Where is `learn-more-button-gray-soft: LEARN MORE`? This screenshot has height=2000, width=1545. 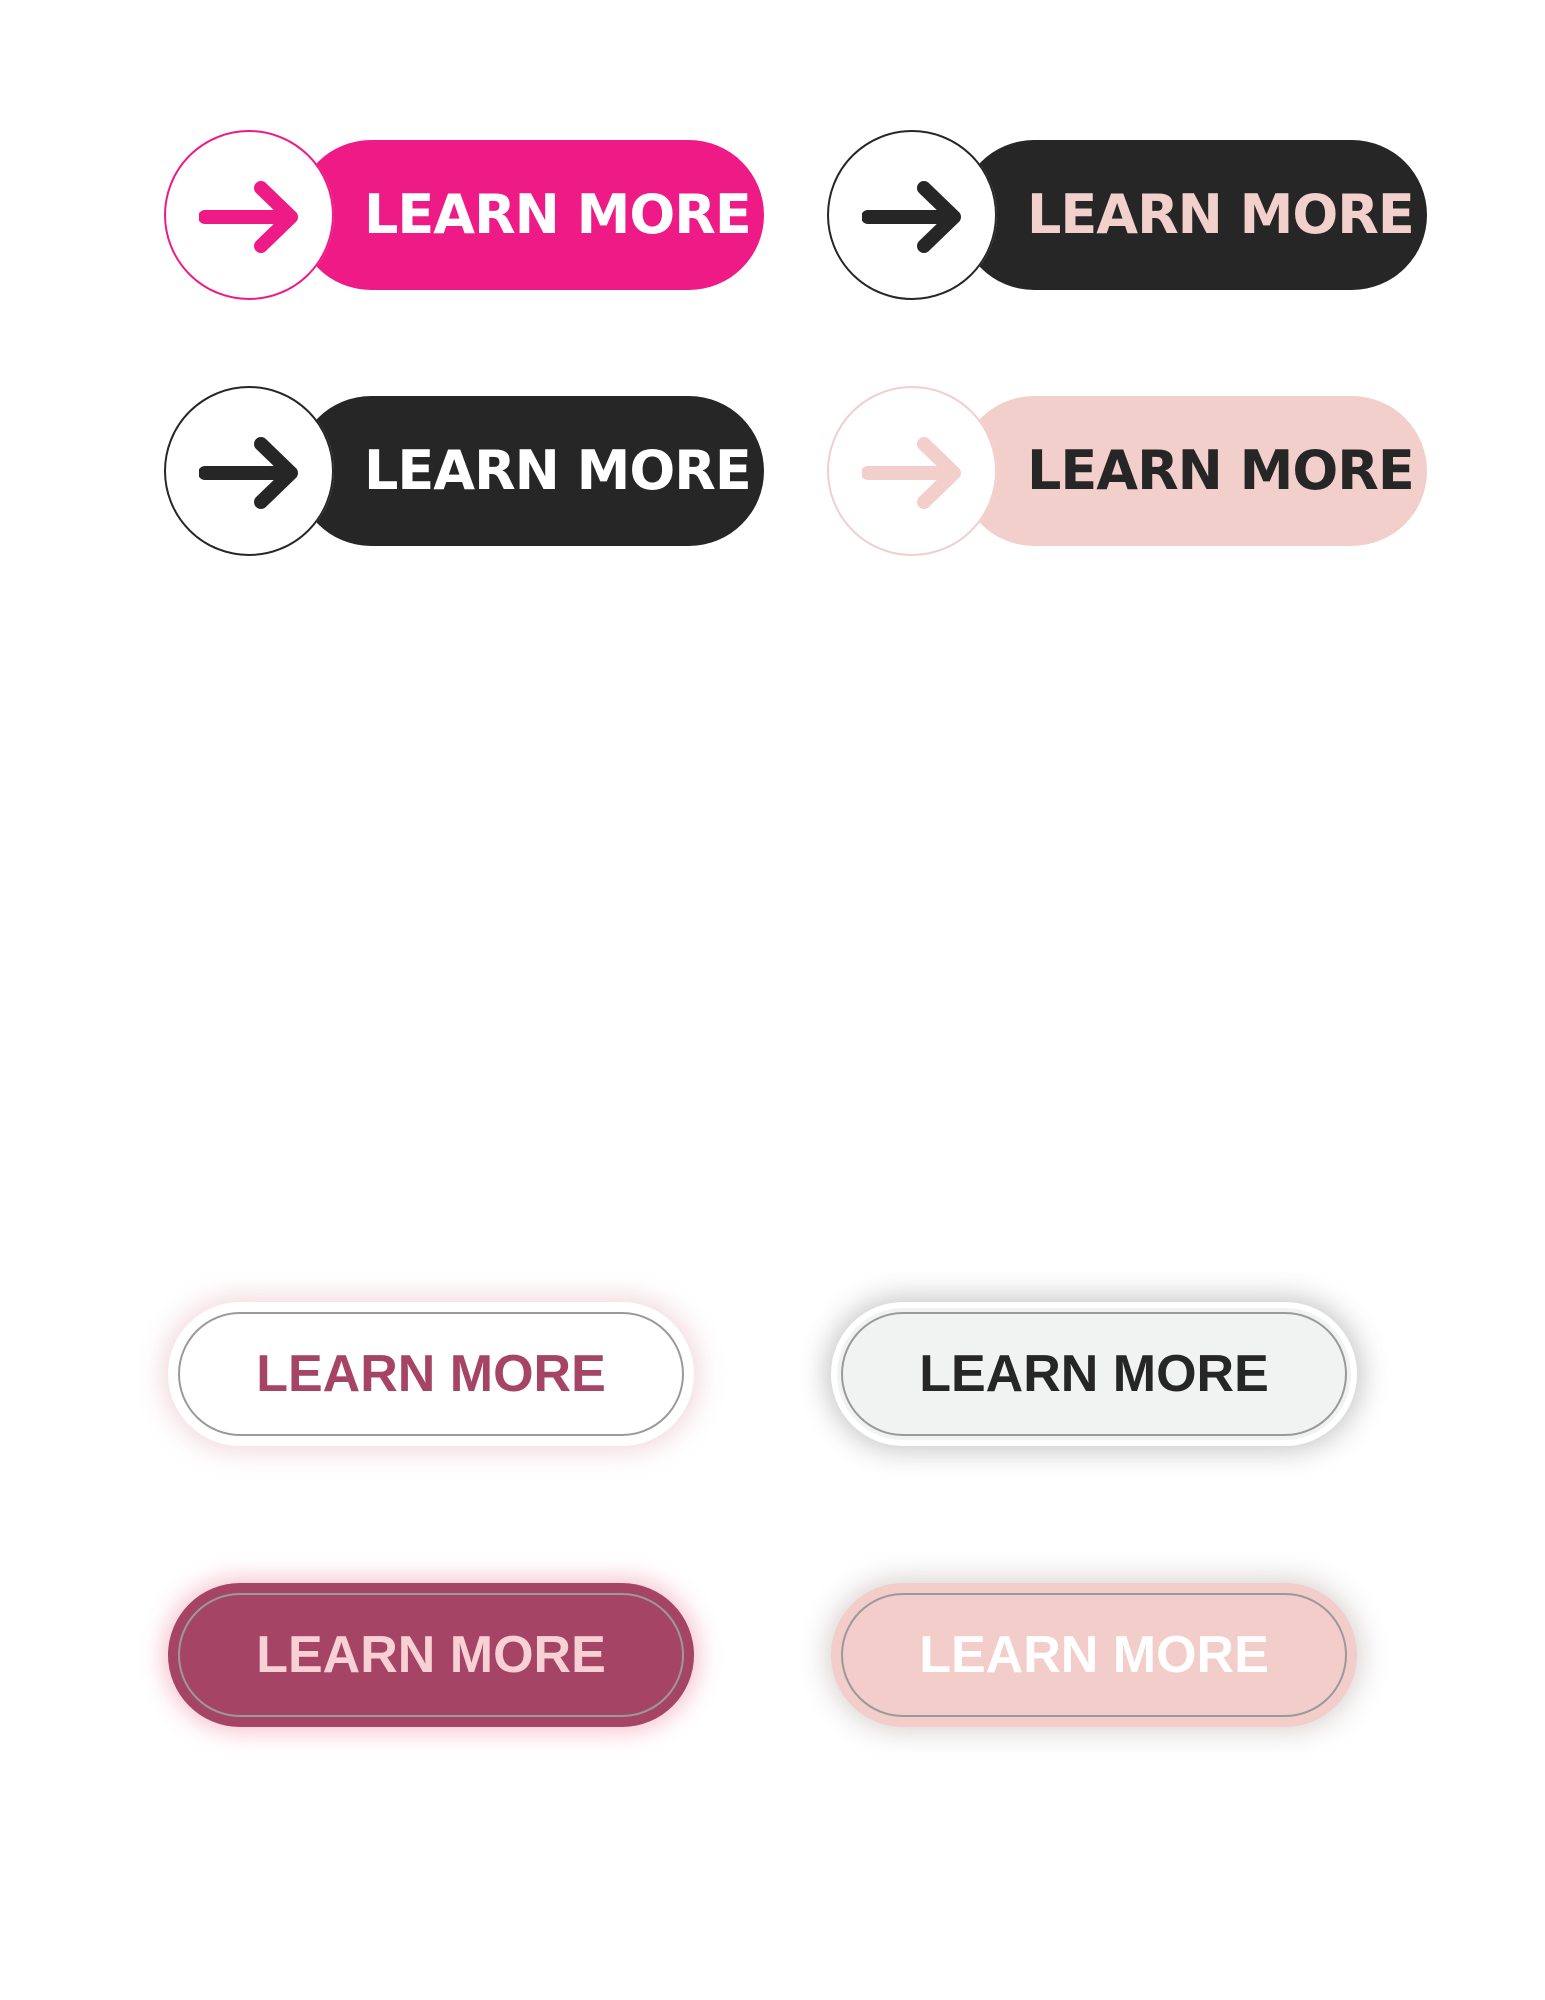 learn-more-button-gray-soft: LEARN MORE is located at coordinates (1094, 1374).